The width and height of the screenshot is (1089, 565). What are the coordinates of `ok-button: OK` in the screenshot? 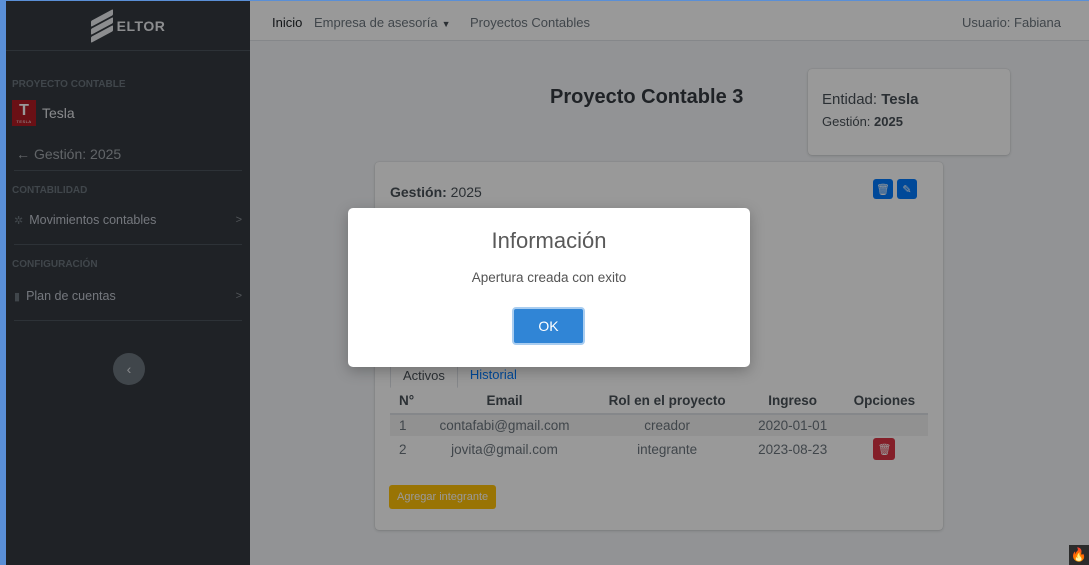 It's located at (548, 326).